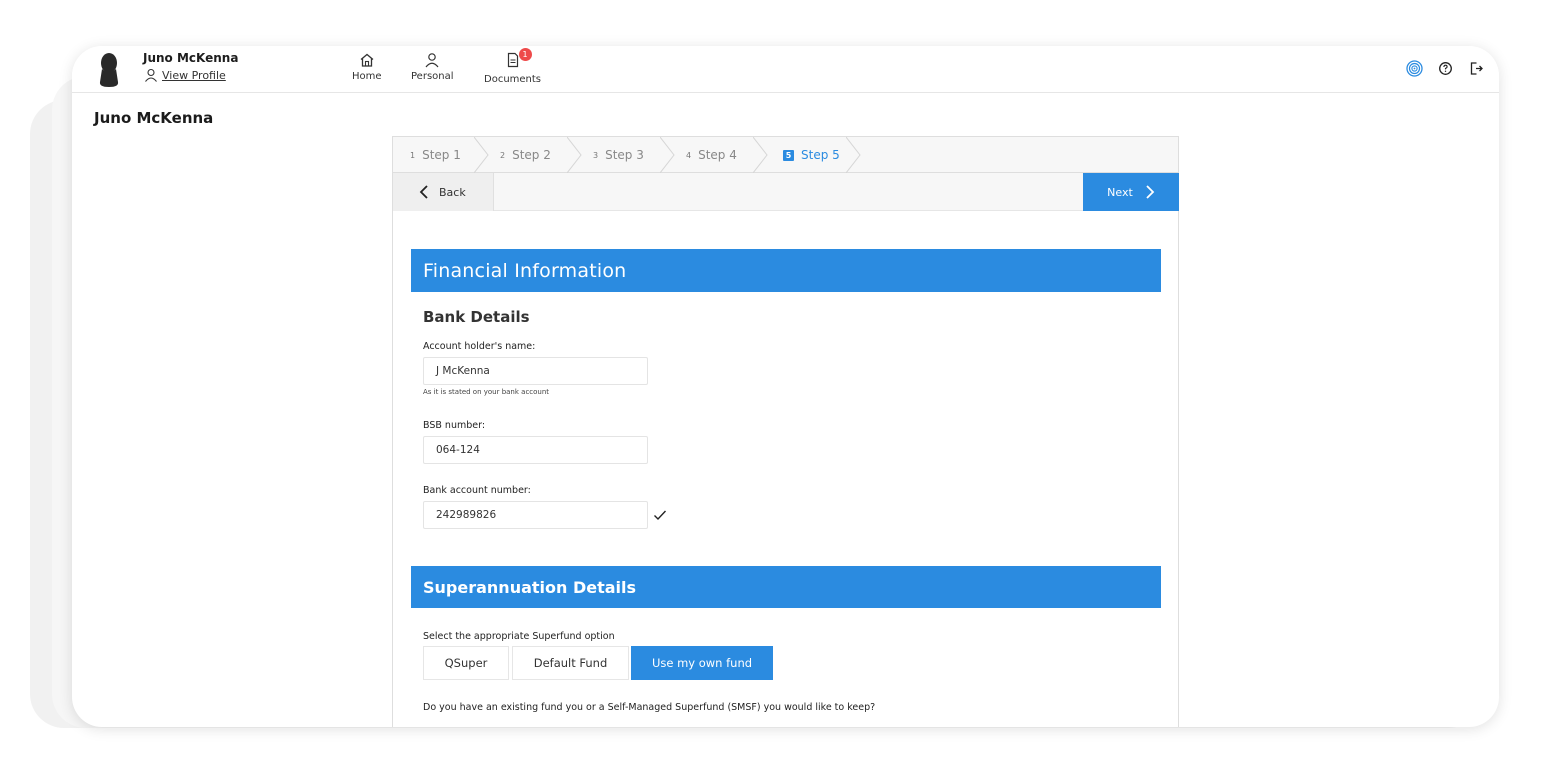 Image resolution: width=1541 pixels, height=771 pixels. Describe the element at coordinates (660, 515) in the screenshot. I see `check-icon` at that location.